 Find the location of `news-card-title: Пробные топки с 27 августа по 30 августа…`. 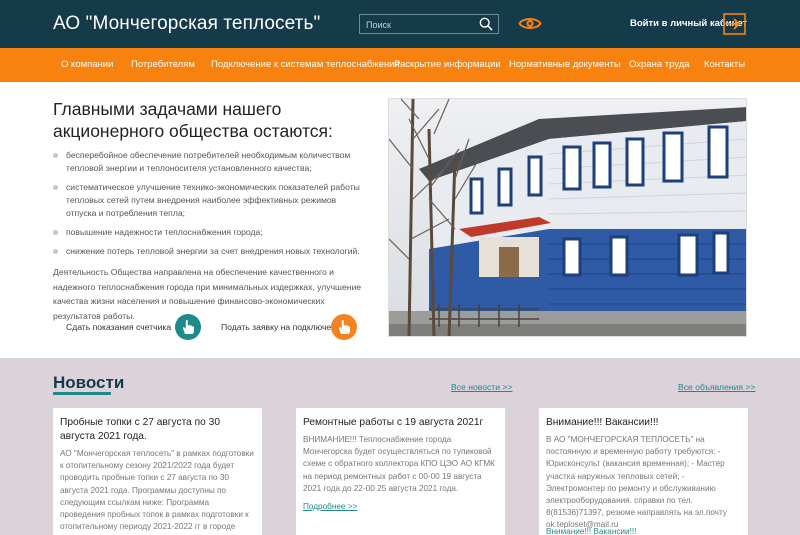

news-card-title: Пробные топки с 27 августа по 30 августа… is located at coordinates (157, 430).